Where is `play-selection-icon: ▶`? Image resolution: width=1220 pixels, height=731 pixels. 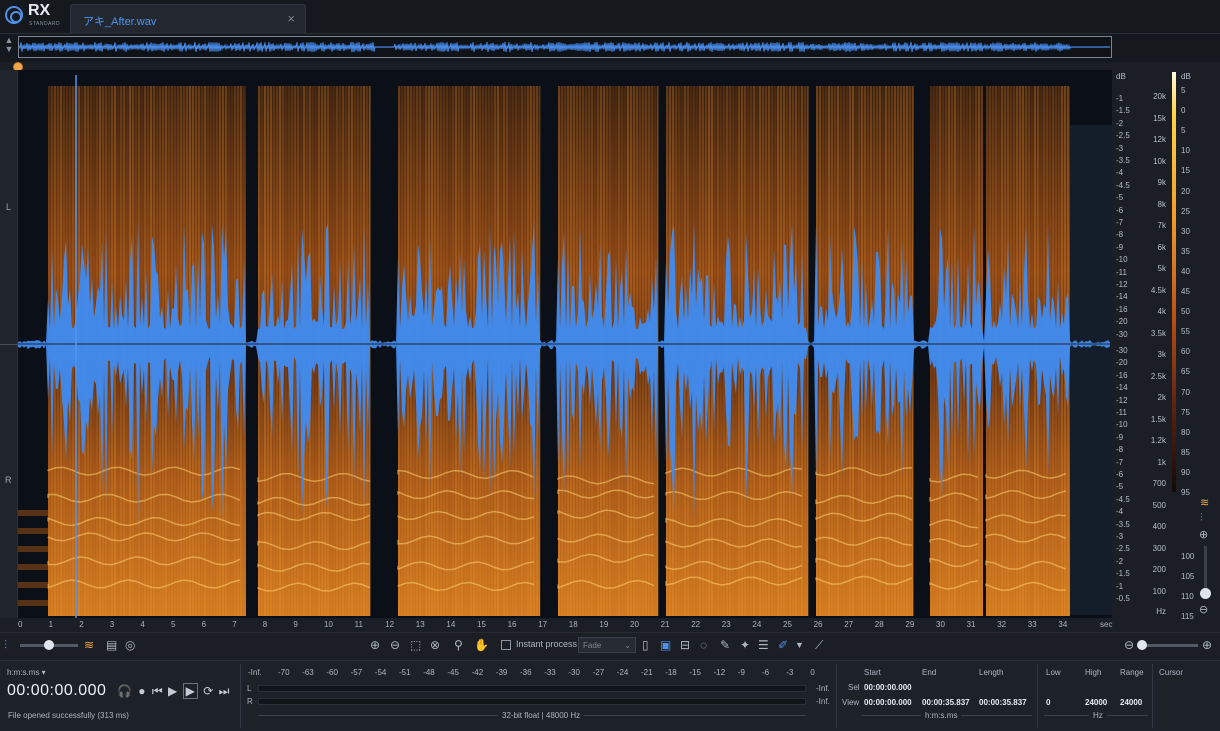 play-selection-icon: ▶ is located at coordinates (190, 691).